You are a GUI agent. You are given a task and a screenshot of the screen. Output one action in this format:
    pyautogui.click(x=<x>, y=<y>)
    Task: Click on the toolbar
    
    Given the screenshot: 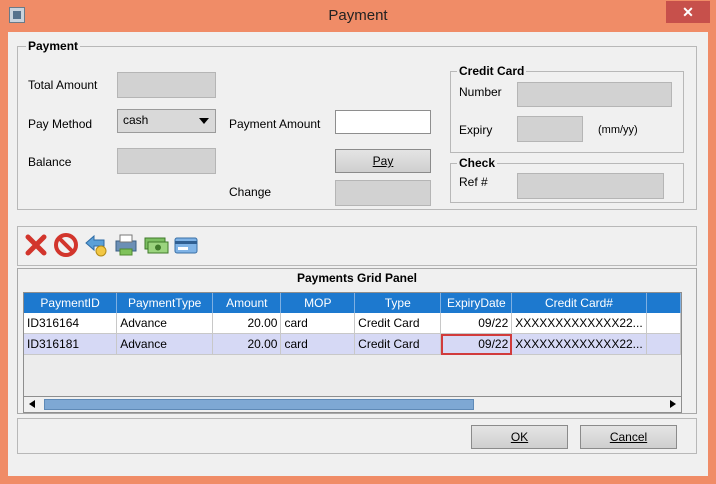 What is the action you would take?
    pyautogui.click(x=357, y=246)
    